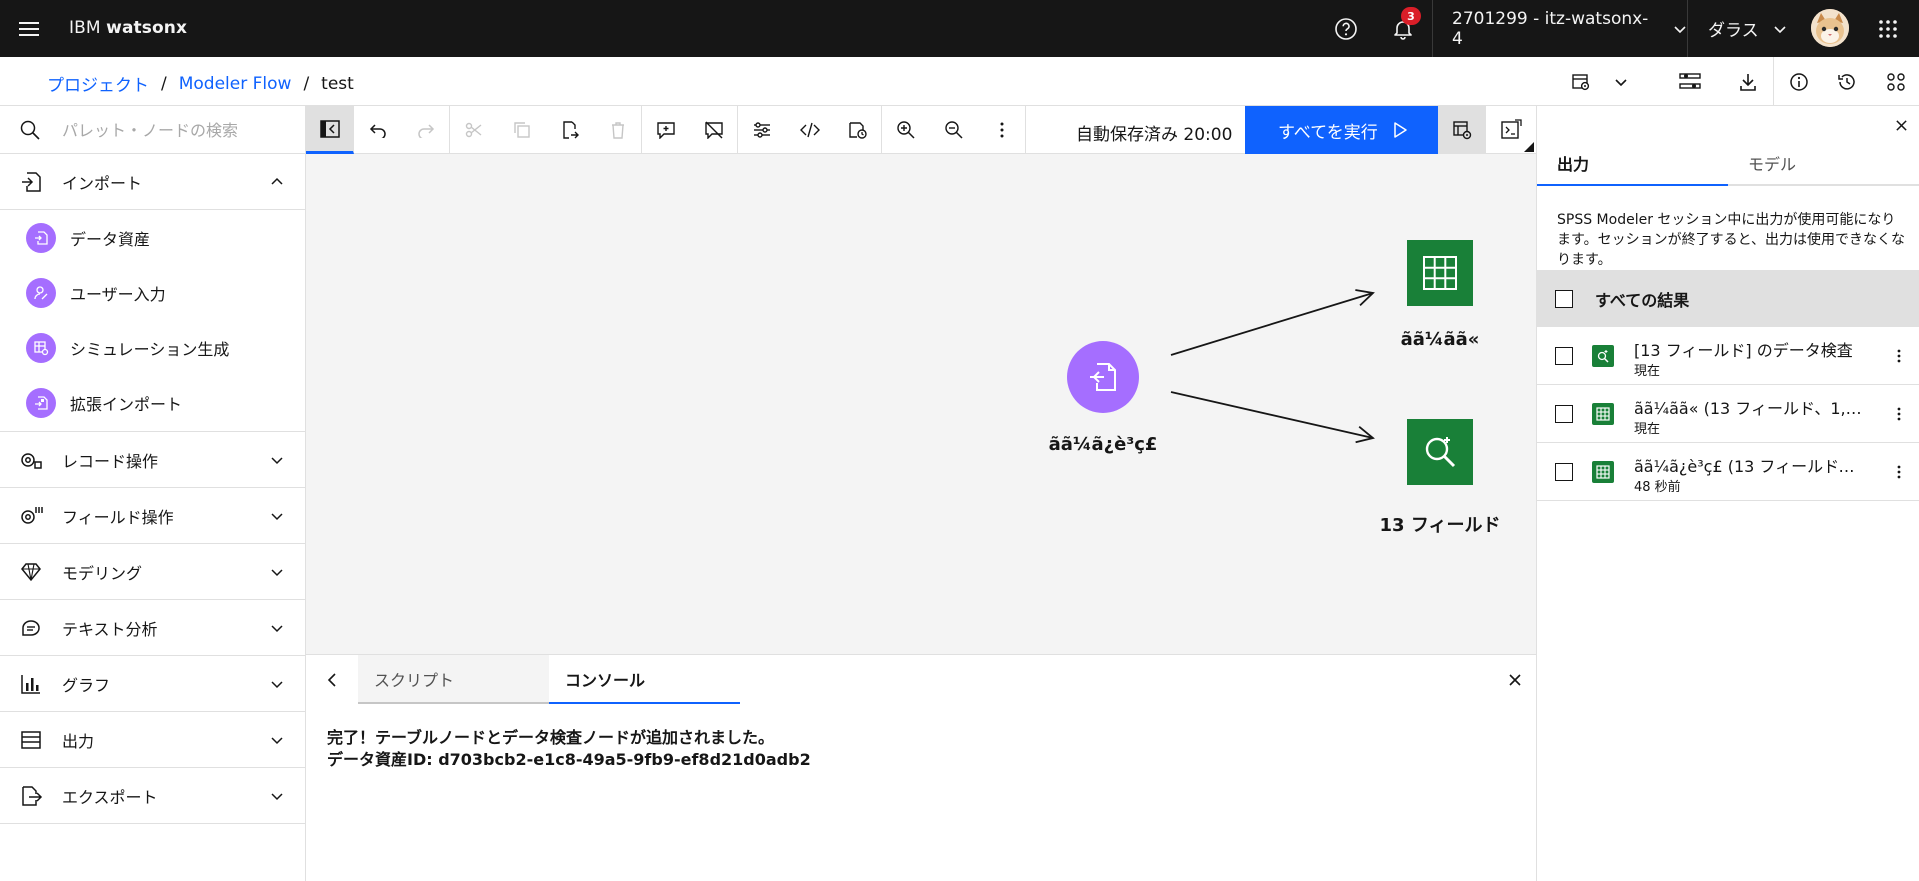 The width and height of the screenshot is (1919, 881). What do you see at coordinates (1737, 28) in the screenshot?
I see `region-switcher: ダラス` at bounding box center [1737, 28].